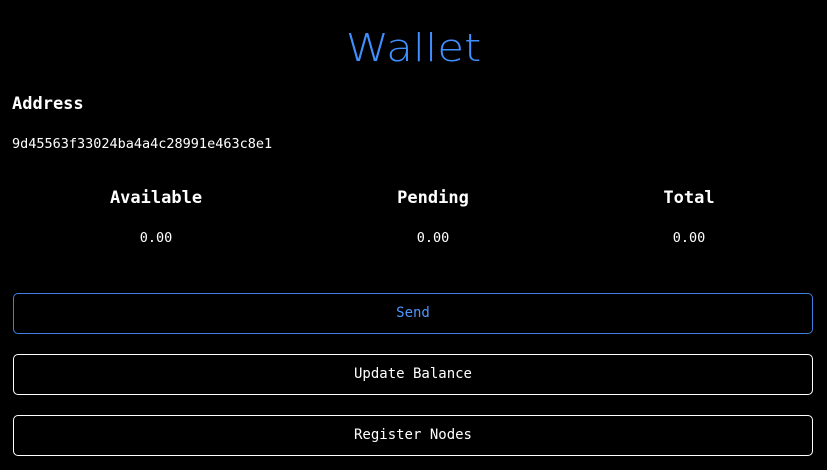 The image size is (827, 470). What do you see at coordinates (142, 144) in the screenshot?
I see `address-value: 9d45563f33024ba4a4c28991e463c8e1` at bounding box center [142, 144].